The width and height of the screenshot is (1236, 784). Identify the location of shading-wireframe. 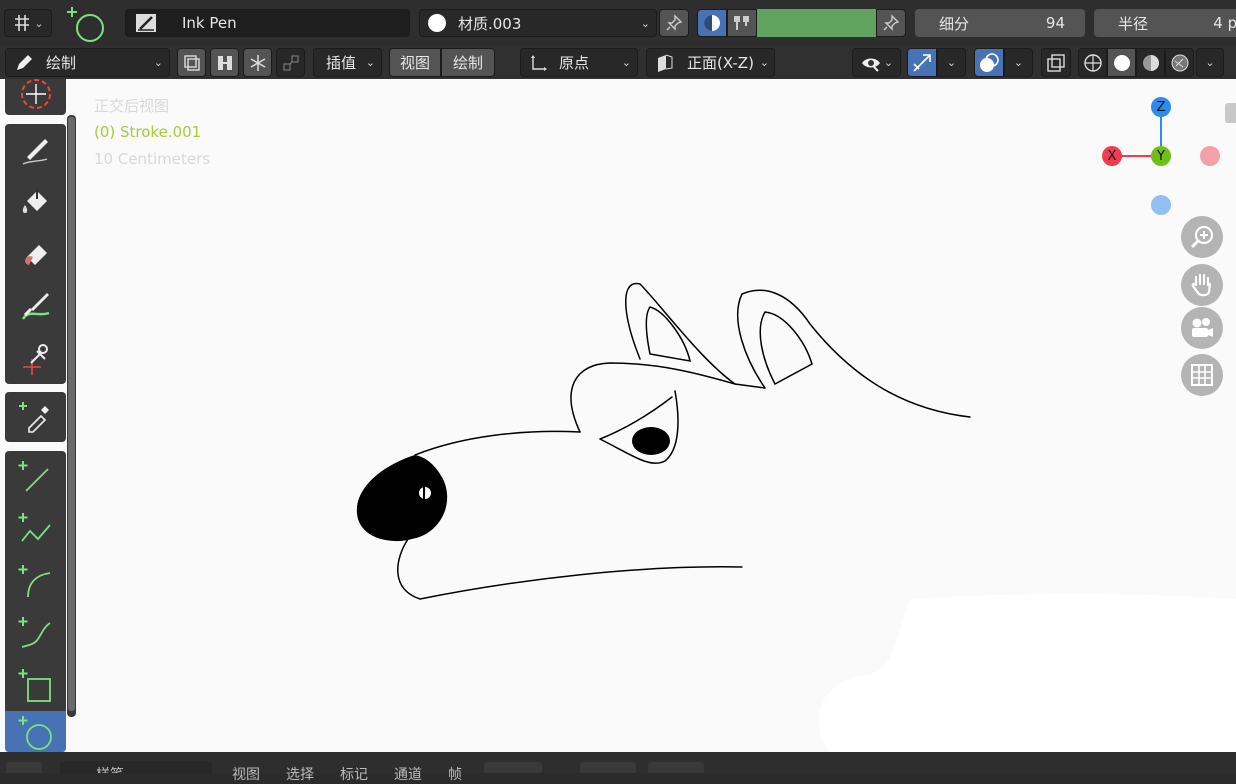
(1092, 62).